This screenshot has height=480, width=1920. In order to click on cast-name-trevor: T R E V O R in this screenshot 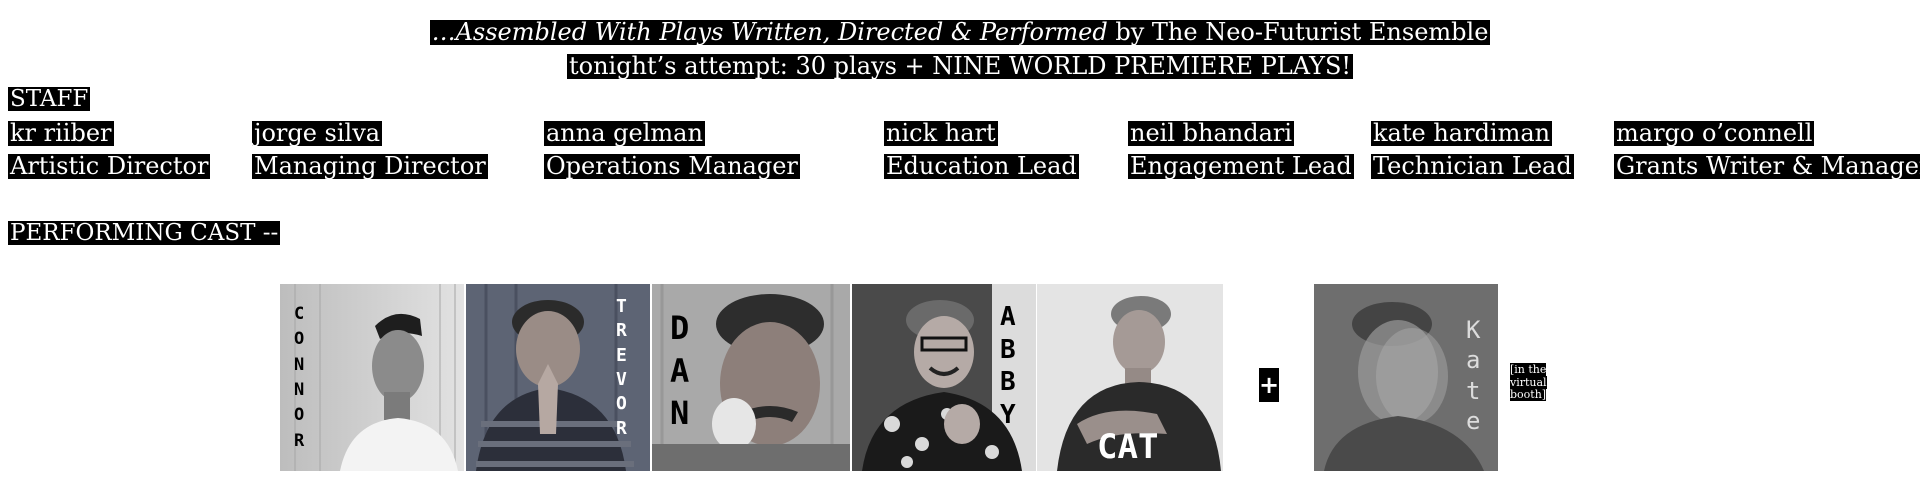, I will do `click(621, 367)`.